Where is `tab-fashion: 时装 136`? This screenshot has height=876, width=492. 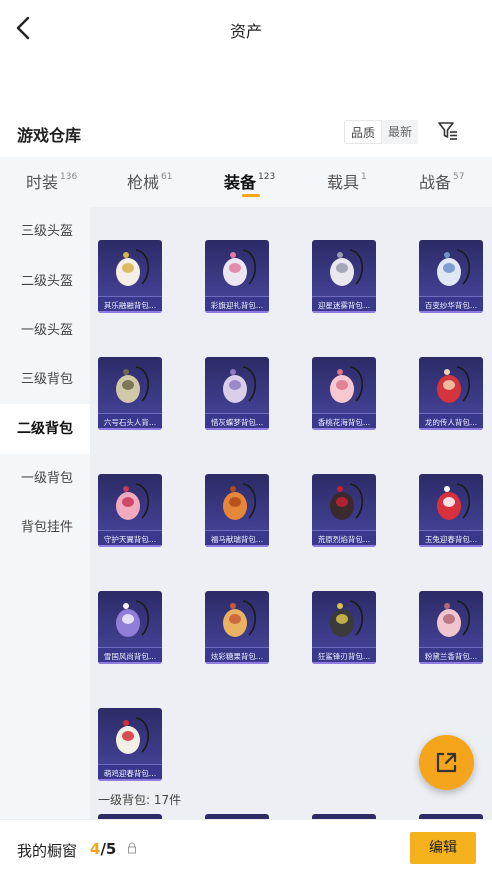 tab-fashion: 时装 136 is located at coordinates (51, 181).